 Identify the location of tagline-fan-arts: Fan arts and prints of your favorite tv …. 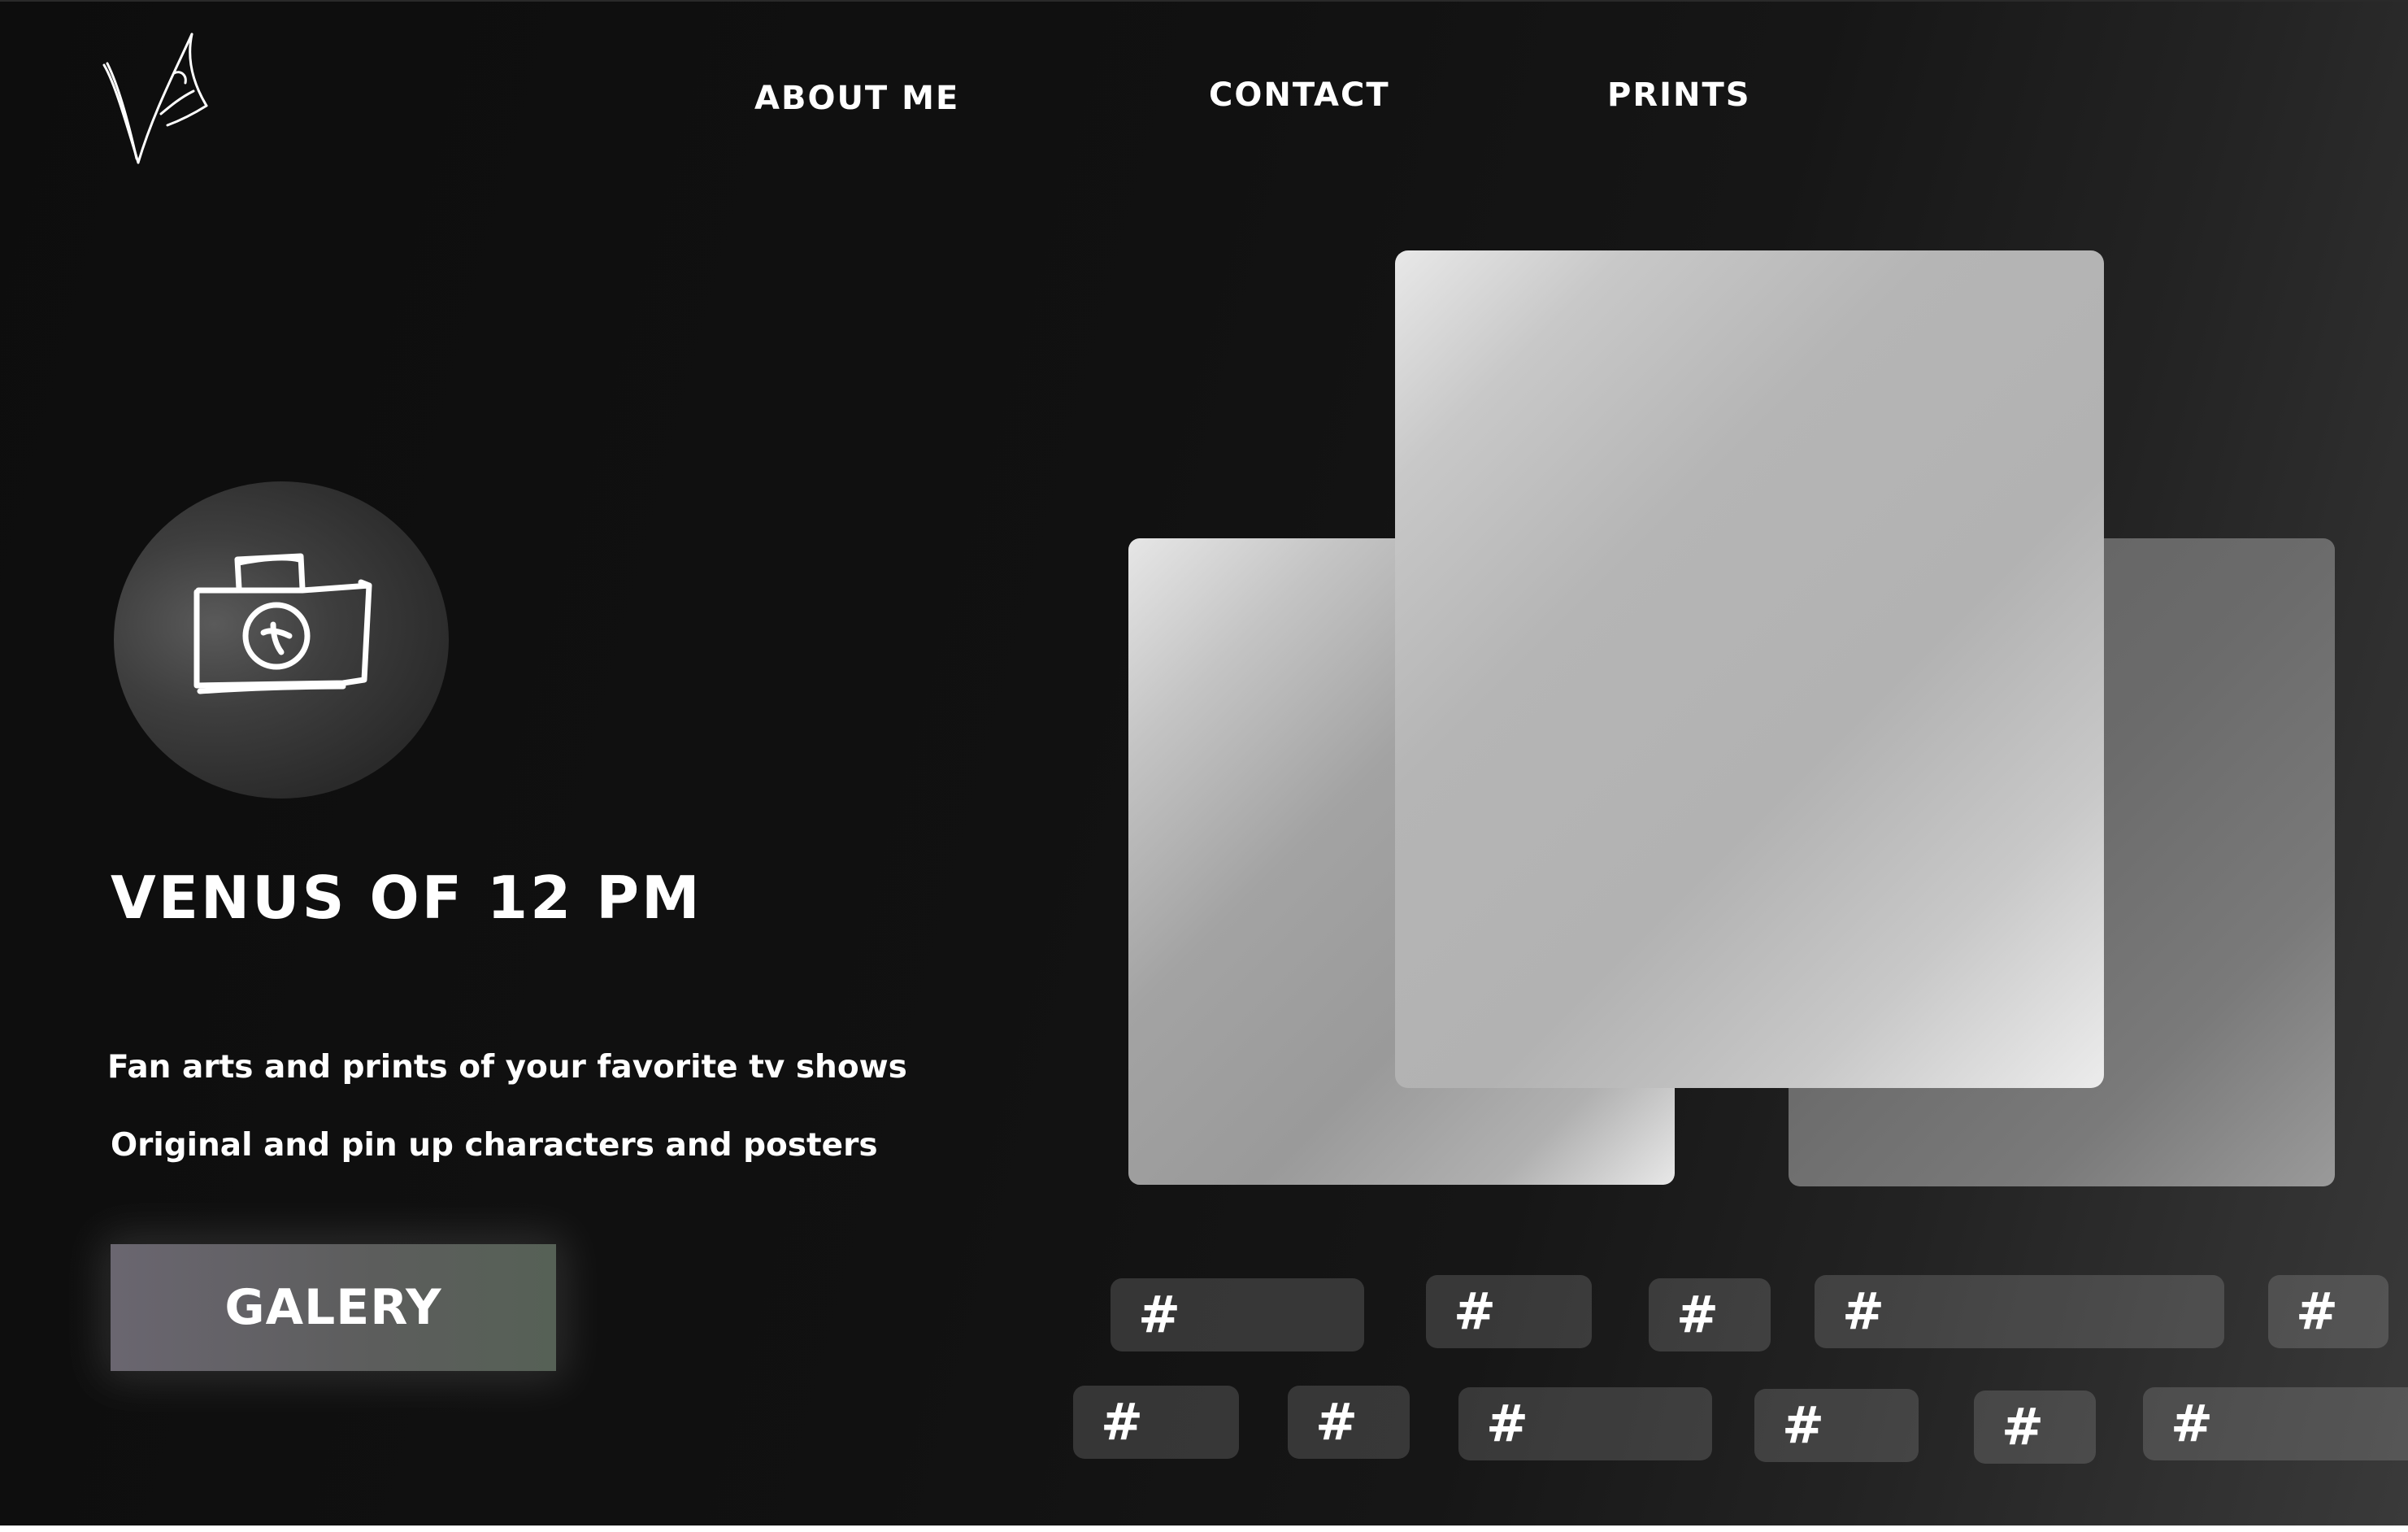
(507, 1067).